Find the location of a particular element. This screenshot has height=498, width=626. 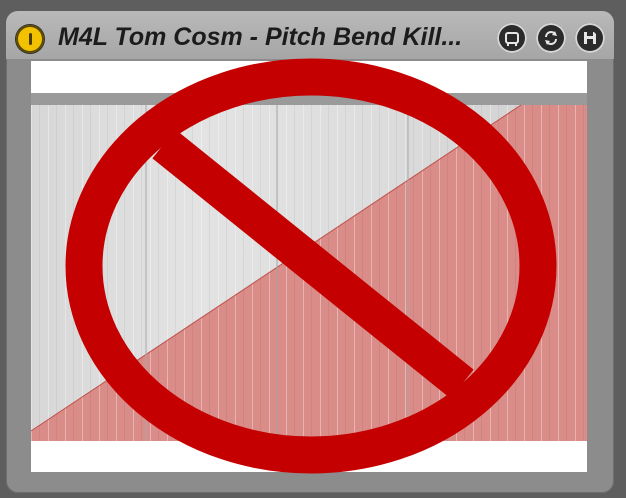

top-bar is located at coordinates (309, 99).